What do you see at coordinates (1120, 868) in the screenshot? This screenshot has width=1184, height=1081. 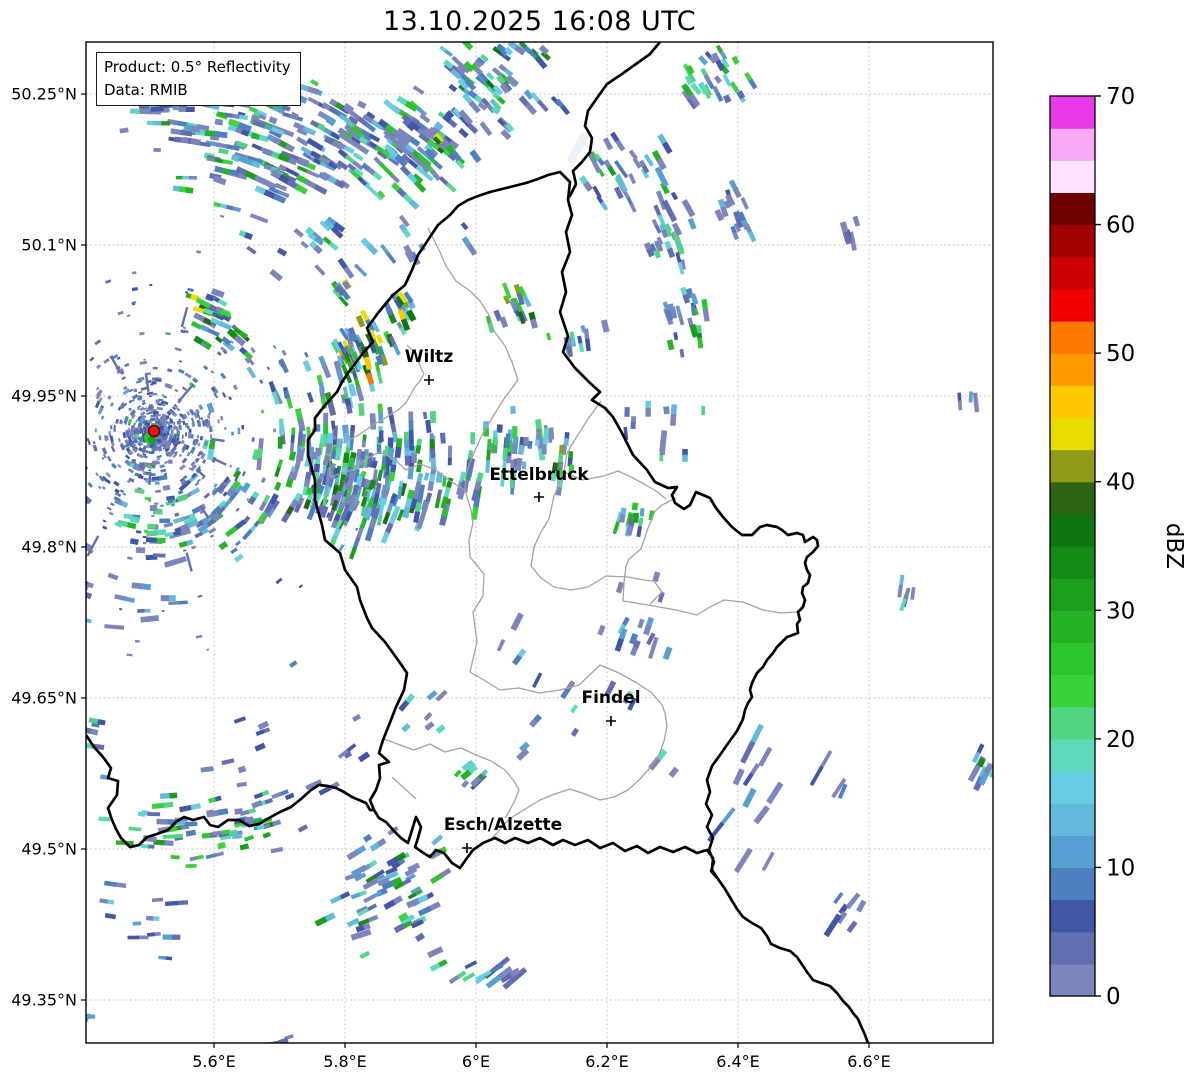 I see `colorbar-tick-label: 10` at bounding box center [1120, 868].